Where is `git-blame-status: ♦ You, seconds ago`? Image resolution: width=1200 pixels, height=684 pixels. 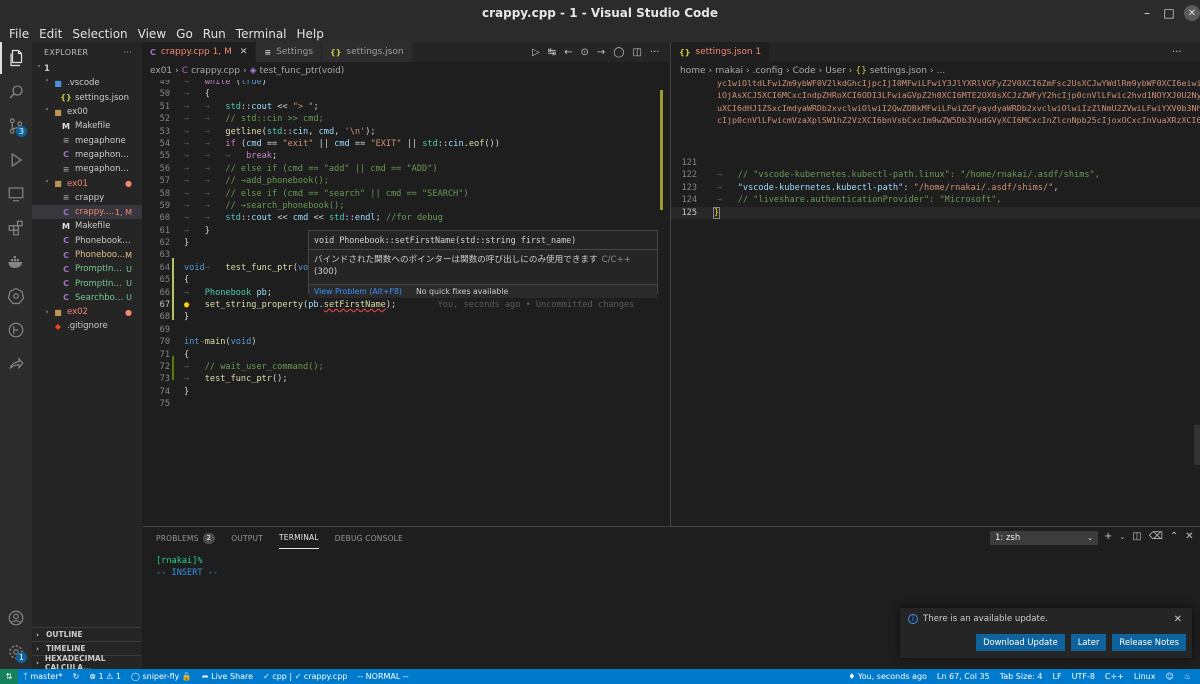
git-blame-status: ♦ You, seconds ago is located at coordinates (887, 676).